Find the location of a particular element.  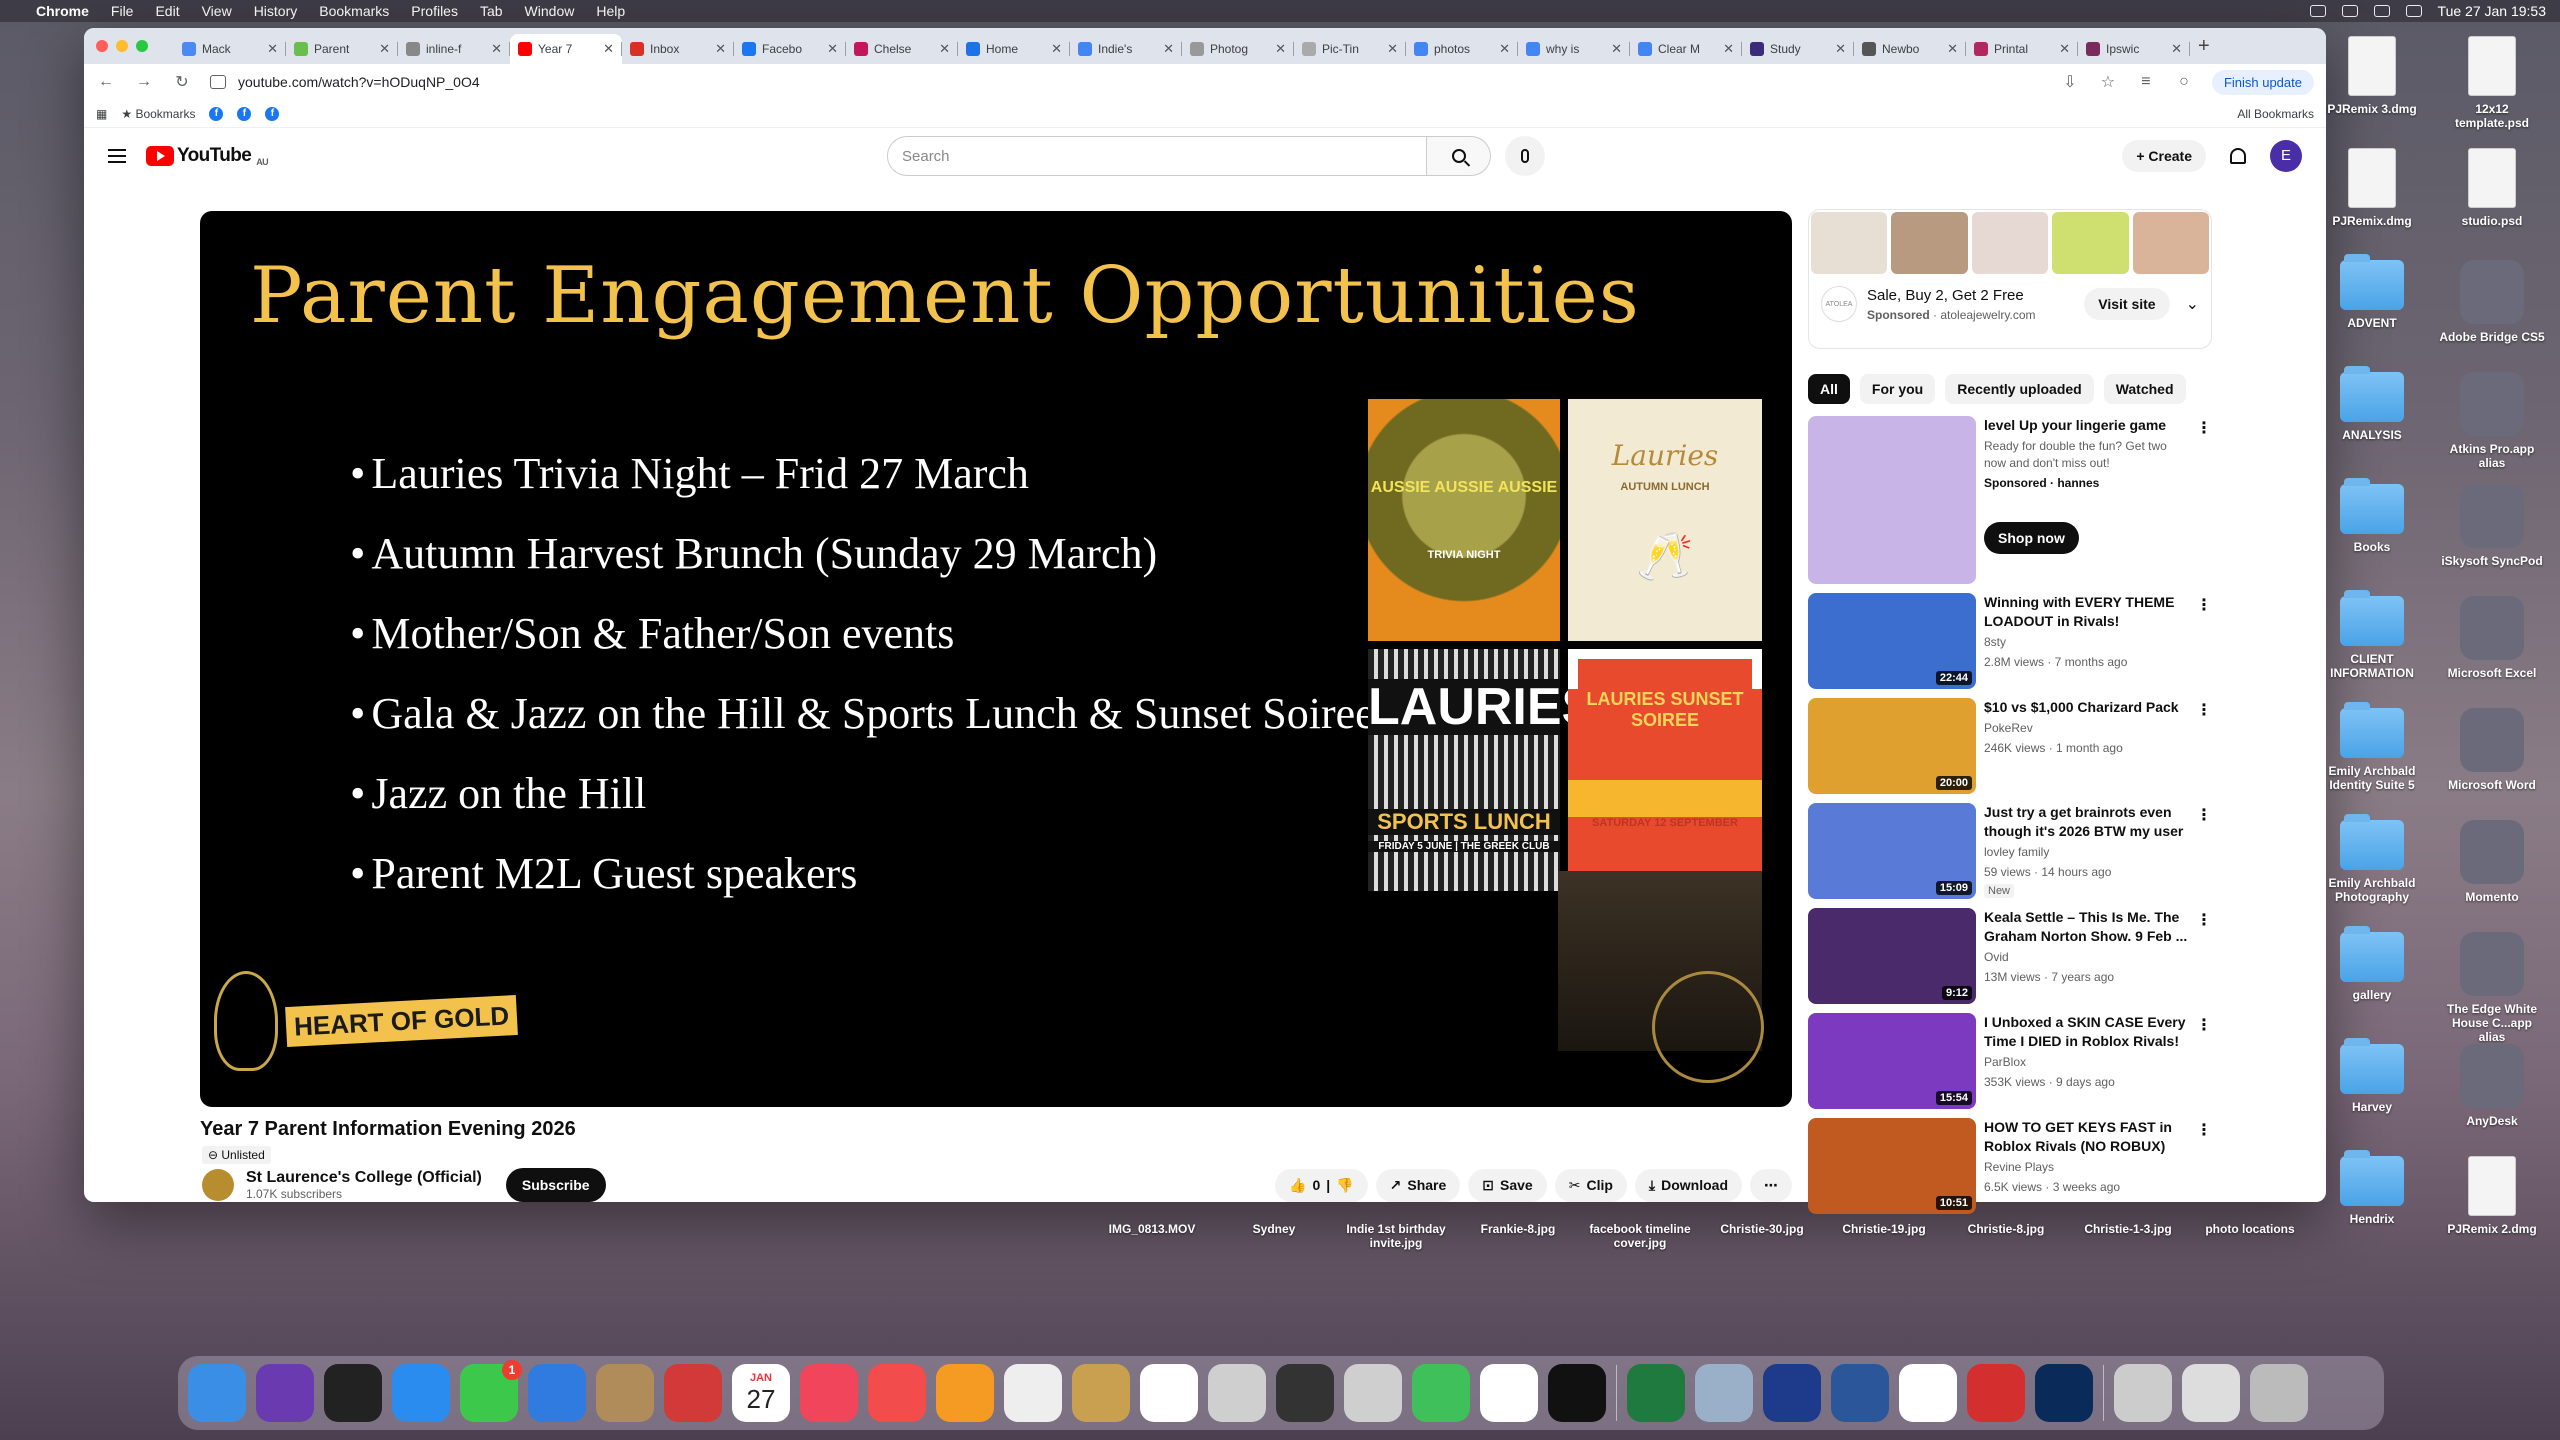

dock-app-facetime: 1 is located at coordinates (491, 1391).